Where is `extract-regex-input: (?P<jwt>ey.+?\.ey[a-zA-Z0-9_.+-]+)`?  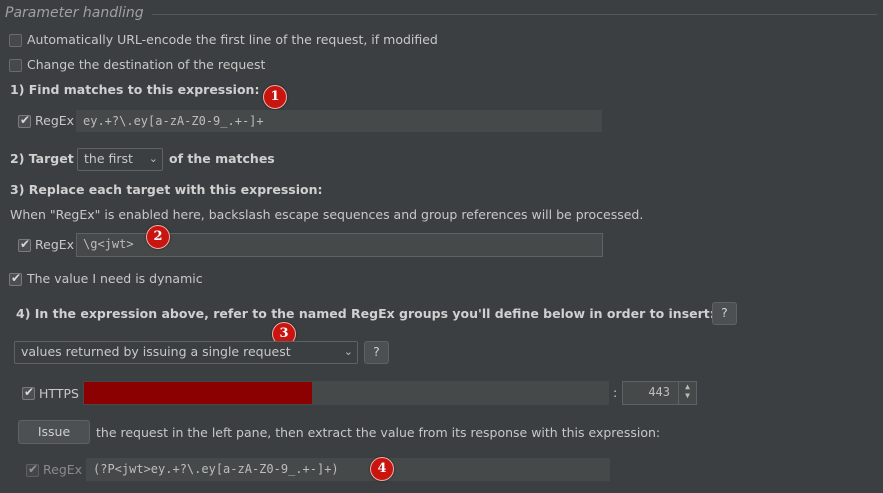 extract-regex-input: (?P<jwt>ey.+?\.ey[a-zA-Z0-9_.+-]+) is located at coordinates (348, 469).